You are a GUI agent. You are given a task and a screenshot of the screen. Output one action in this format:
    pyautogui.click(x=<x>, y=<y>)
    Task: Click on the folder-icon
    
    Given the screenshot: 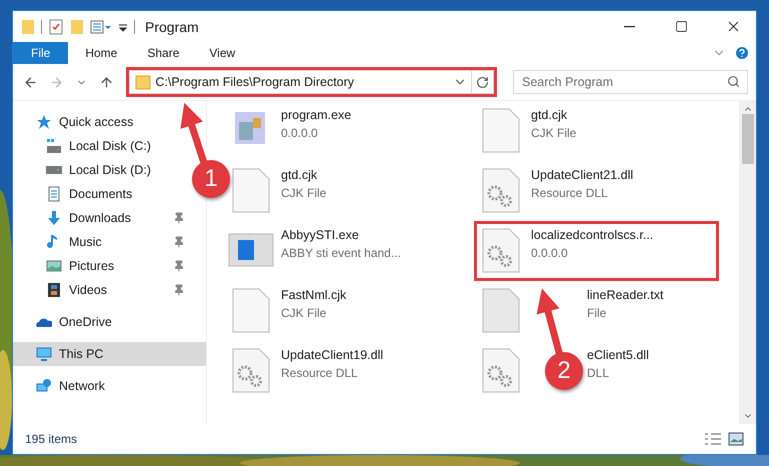 What is the action you would take?
    pyautogui.click(x=143, y=82)
    